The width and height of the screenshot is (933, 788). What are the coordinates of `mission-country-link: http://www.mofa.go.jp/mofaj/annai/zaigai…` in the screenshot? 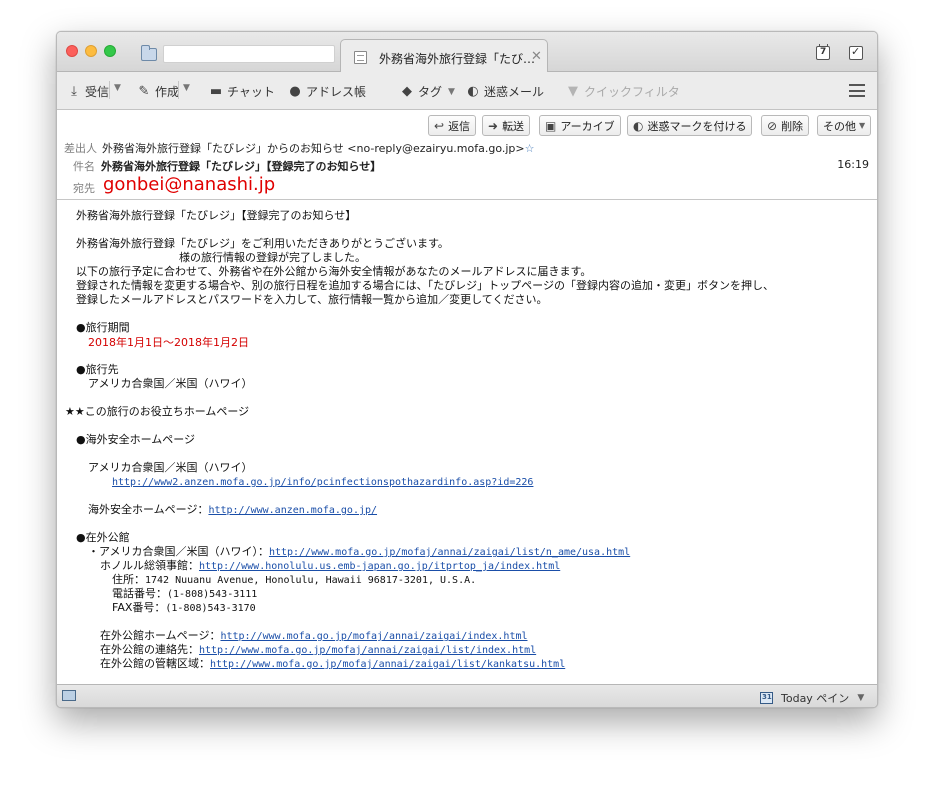 It's located at (449, 552).